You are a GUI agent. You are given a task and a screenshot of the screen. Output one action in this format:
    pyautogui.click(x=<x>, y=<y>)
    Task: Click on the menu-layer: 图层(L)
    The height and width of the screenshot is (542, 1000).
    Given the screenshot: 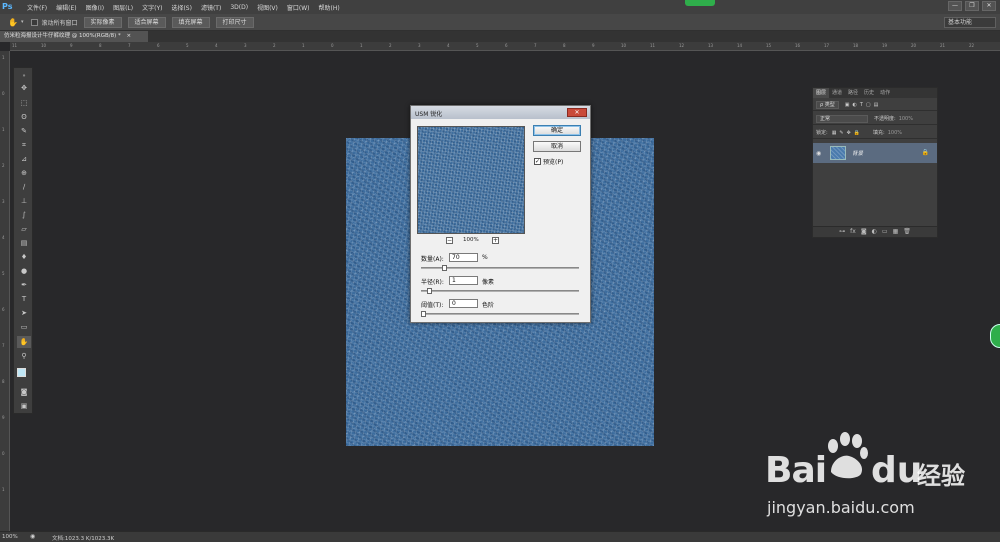 What is the action you would take?
    pyautogui.click(x=123, y=7)
    